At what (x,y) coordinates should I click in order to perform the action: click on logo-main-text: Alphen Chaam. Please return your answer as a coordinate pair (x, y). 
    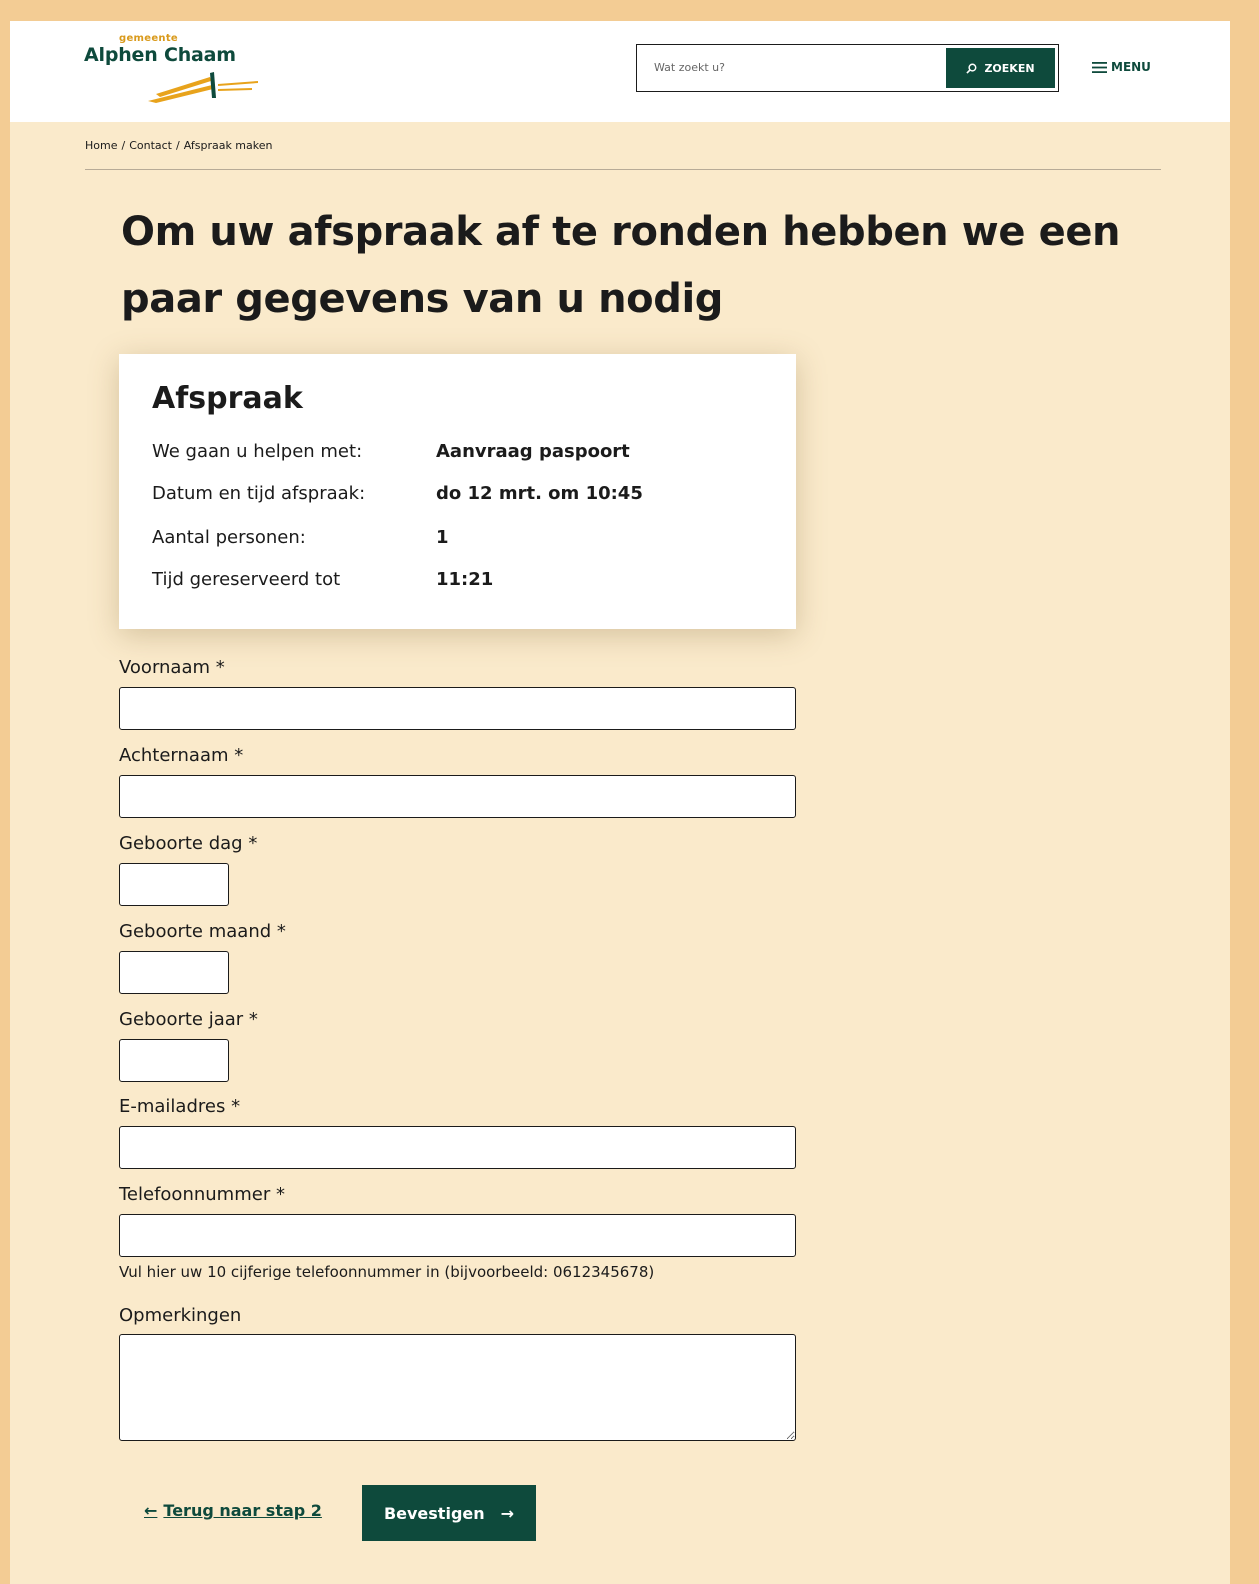
    Looking at the image, I should click on (160, 55).